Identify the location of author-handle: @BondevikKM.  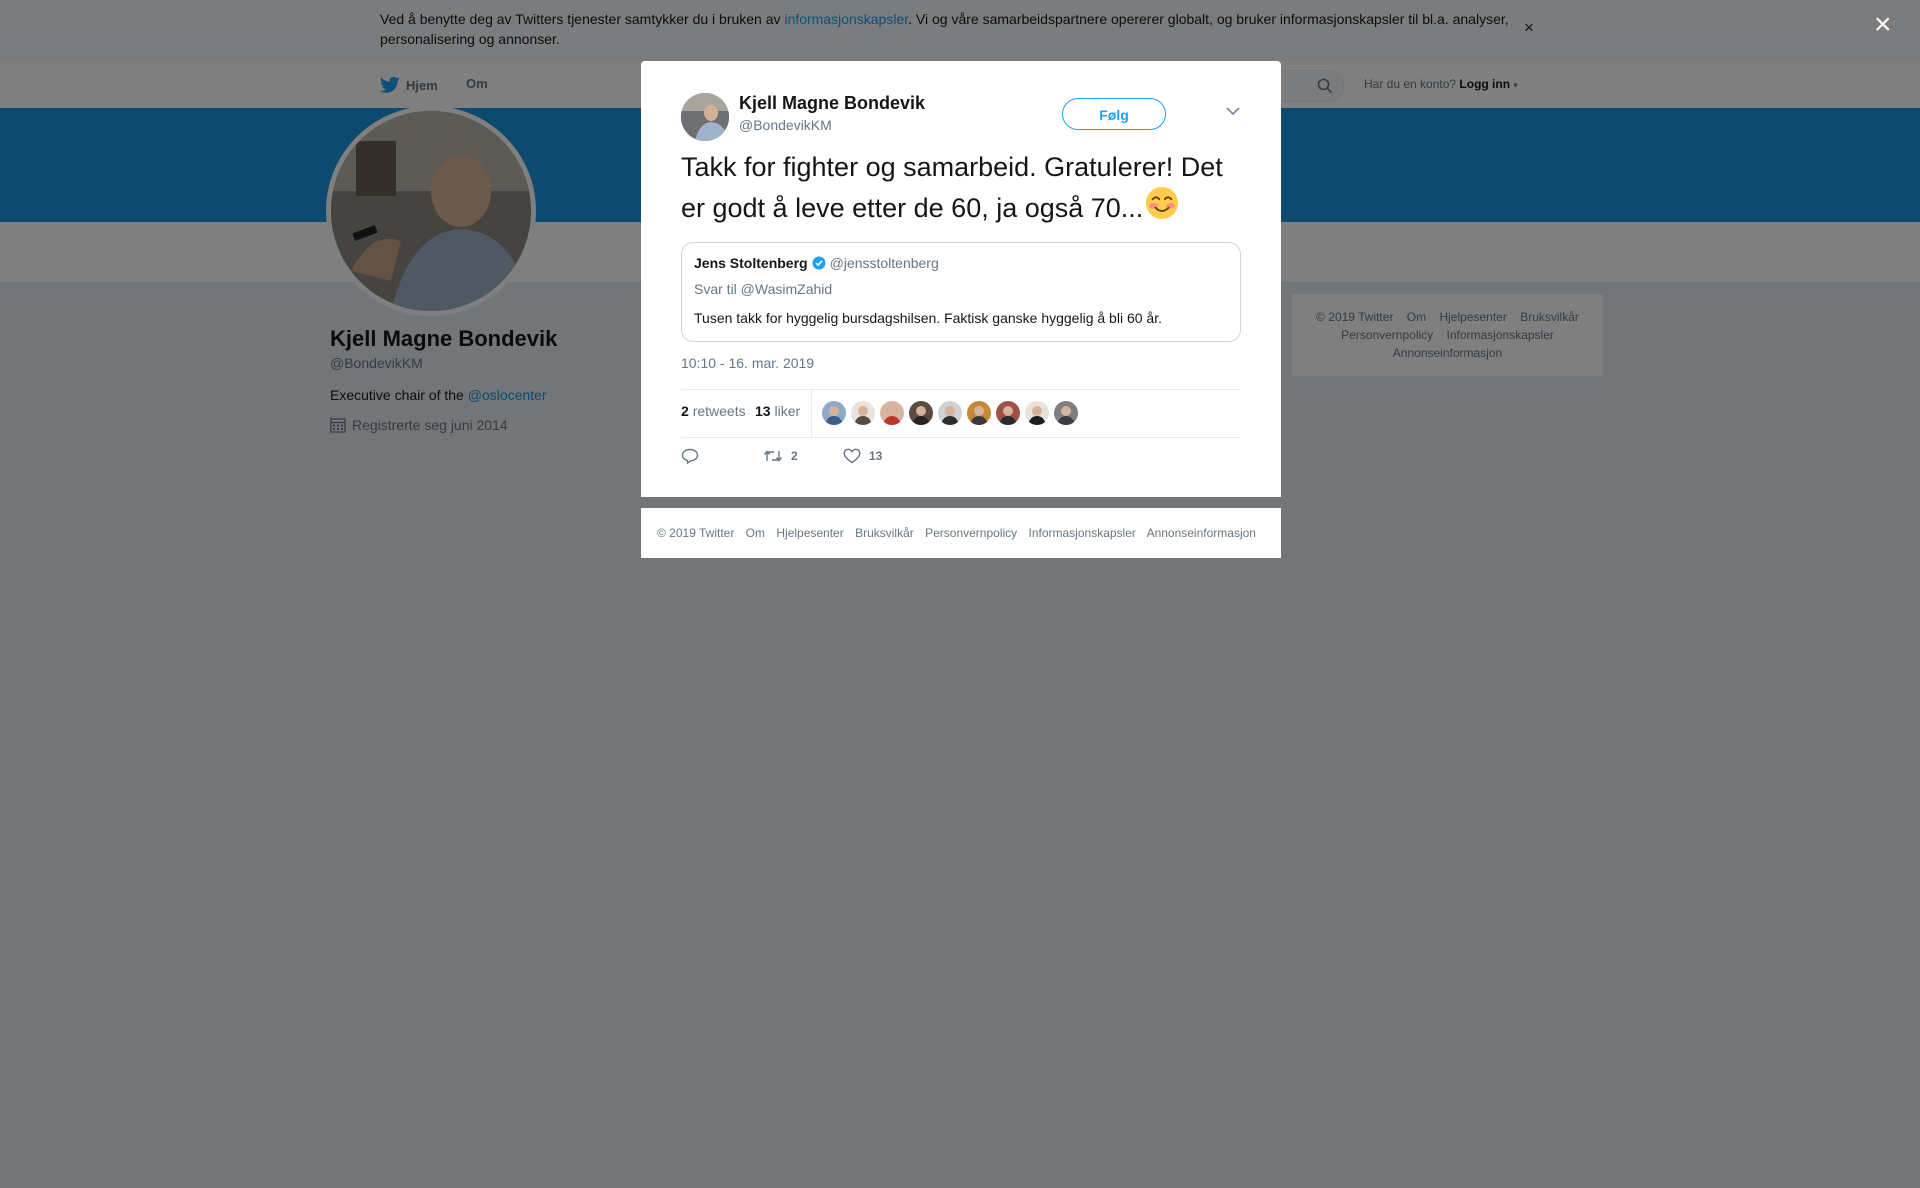
(785, 125).